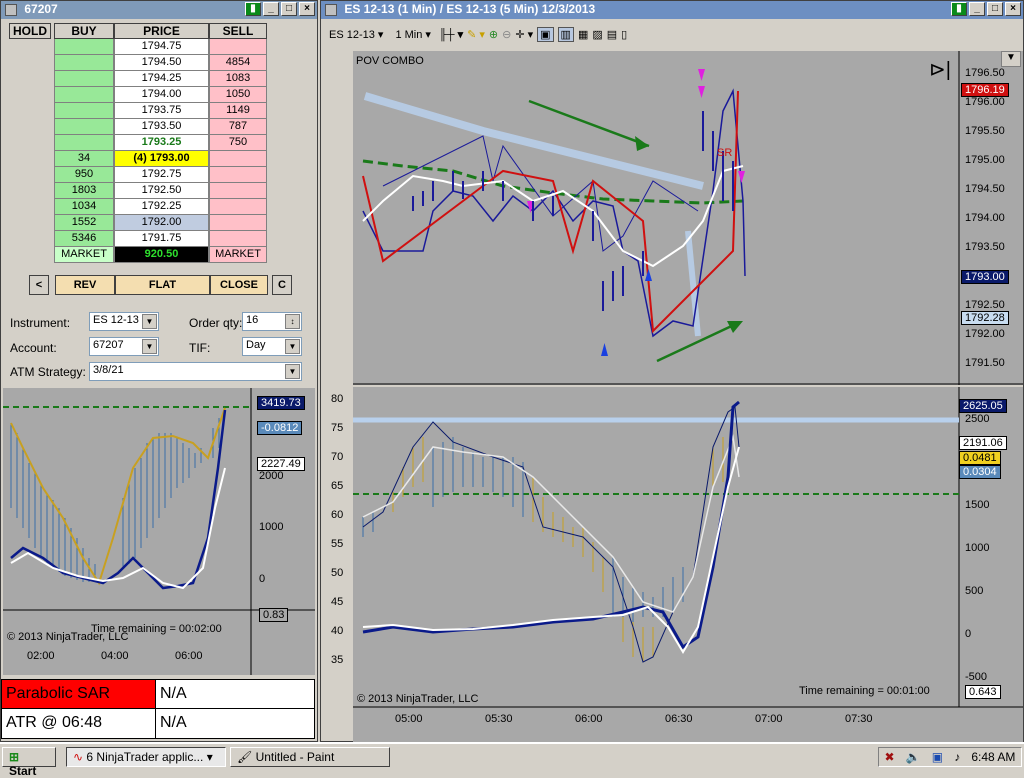 The width and height of the screenshot is (1024, 778). Describe the element at coordinates (337, 428) in the screenshot. I see `osc-left-tick: 75` at that location.